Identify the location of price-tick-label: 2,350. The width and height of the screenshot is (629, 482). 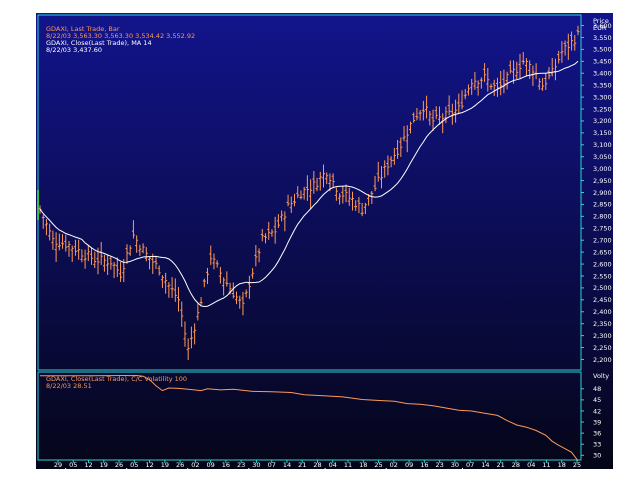
(602, 324).